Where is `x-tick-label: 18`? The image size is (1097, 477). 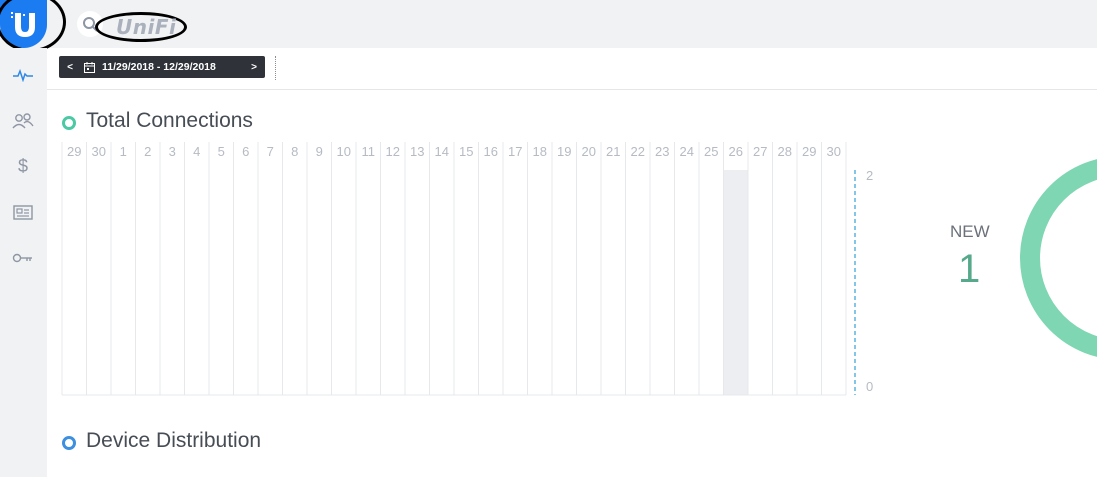 x-tick-label: 18 is located at coordinates (540, 151).